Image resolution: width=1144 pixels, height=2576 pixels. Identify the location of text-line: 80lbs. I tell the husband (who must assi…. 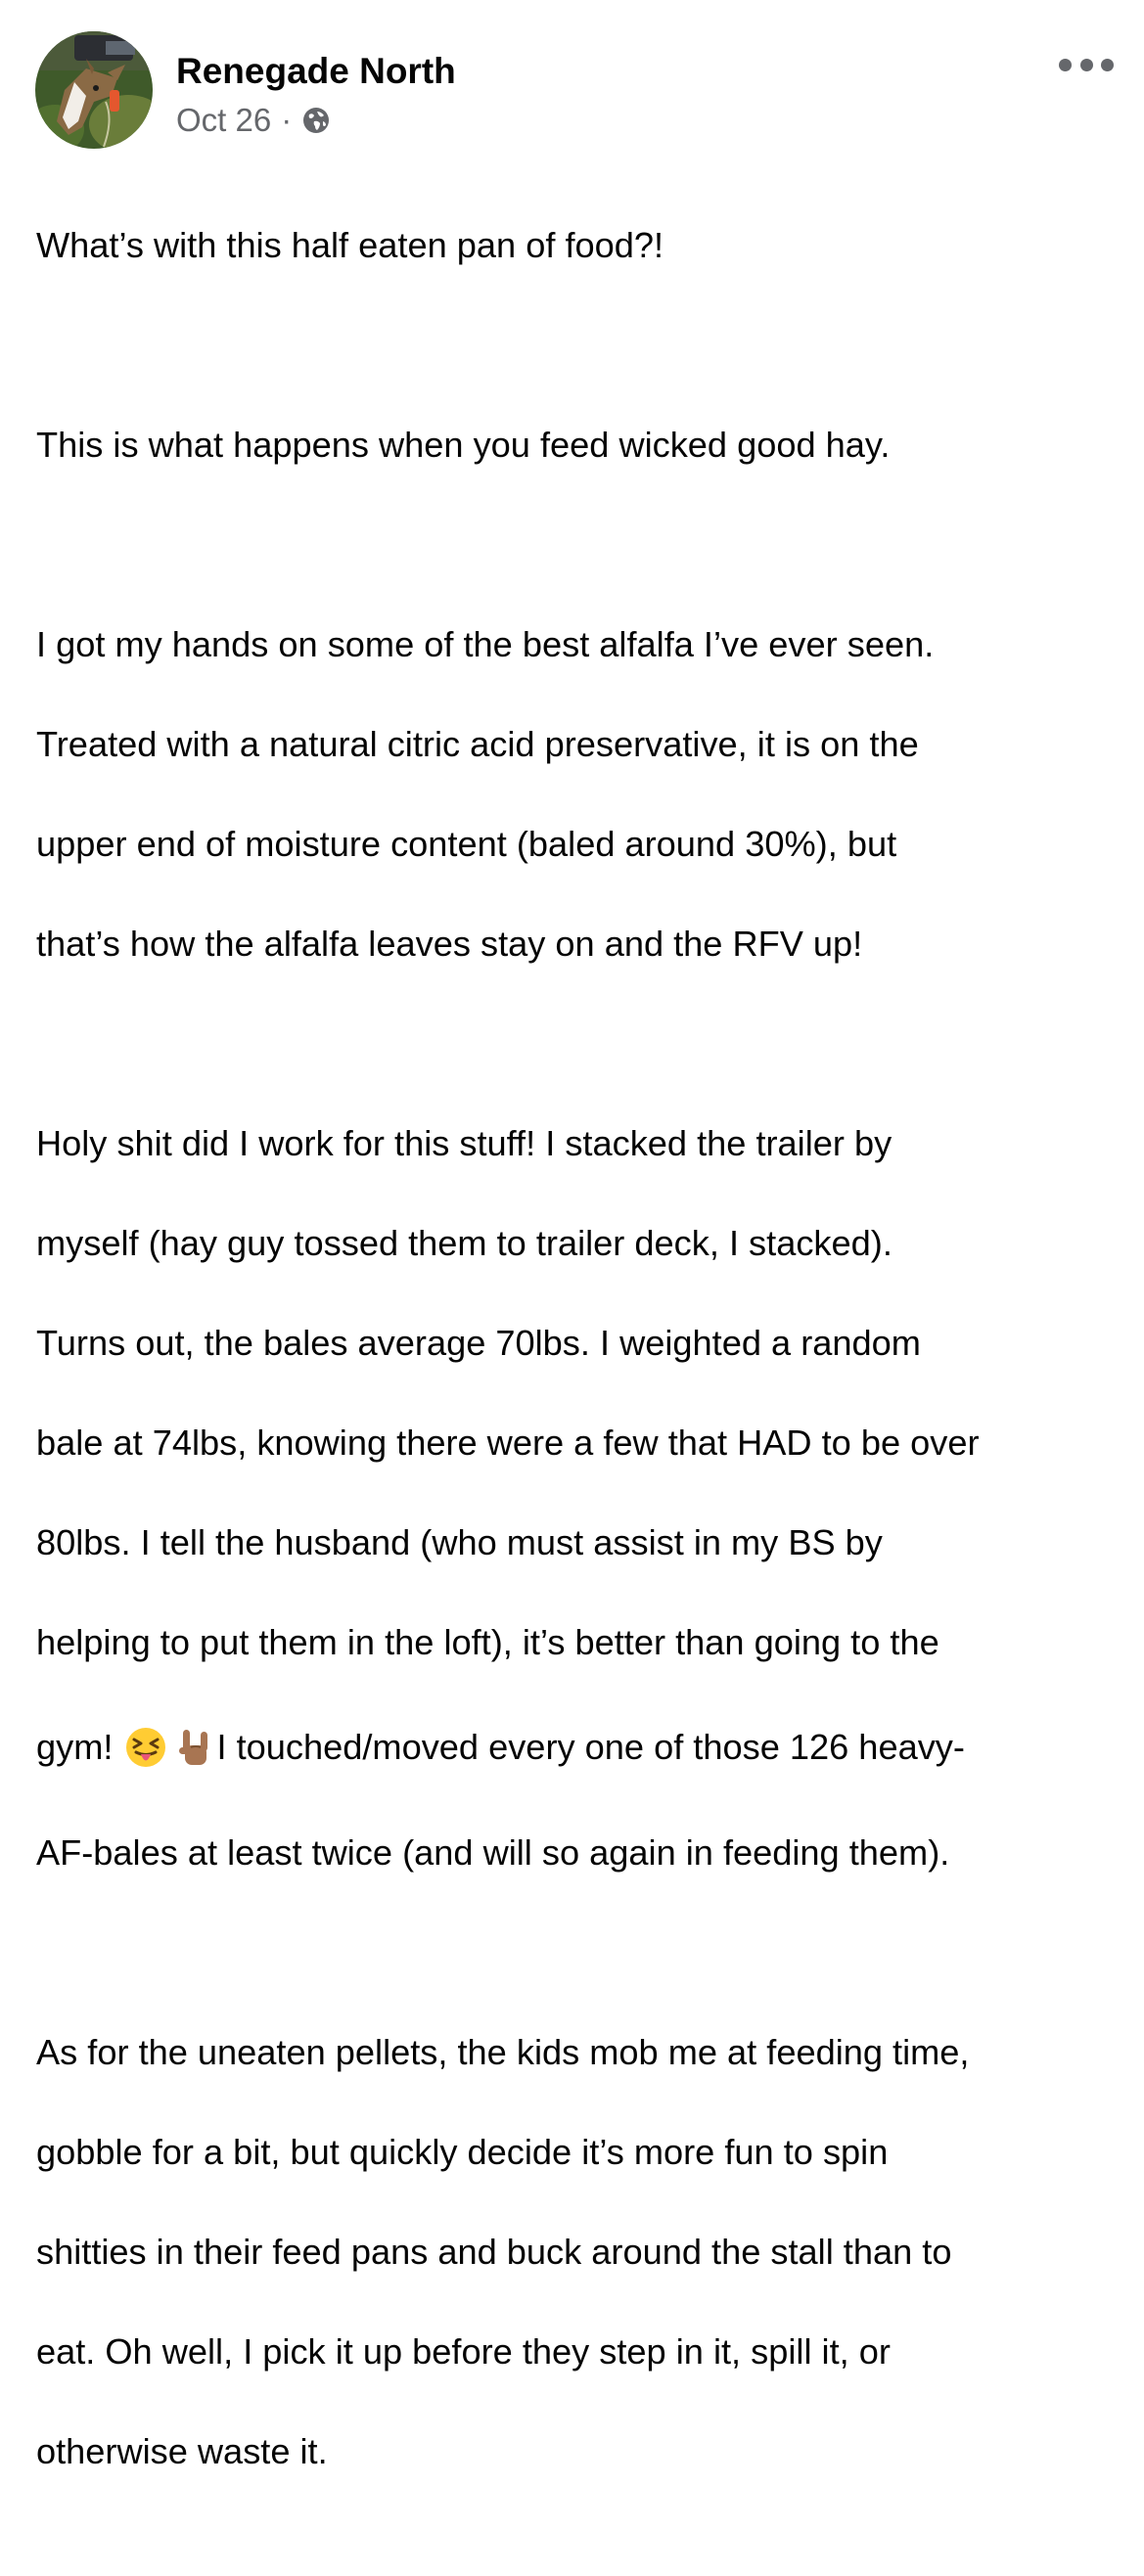
(459, 1542).